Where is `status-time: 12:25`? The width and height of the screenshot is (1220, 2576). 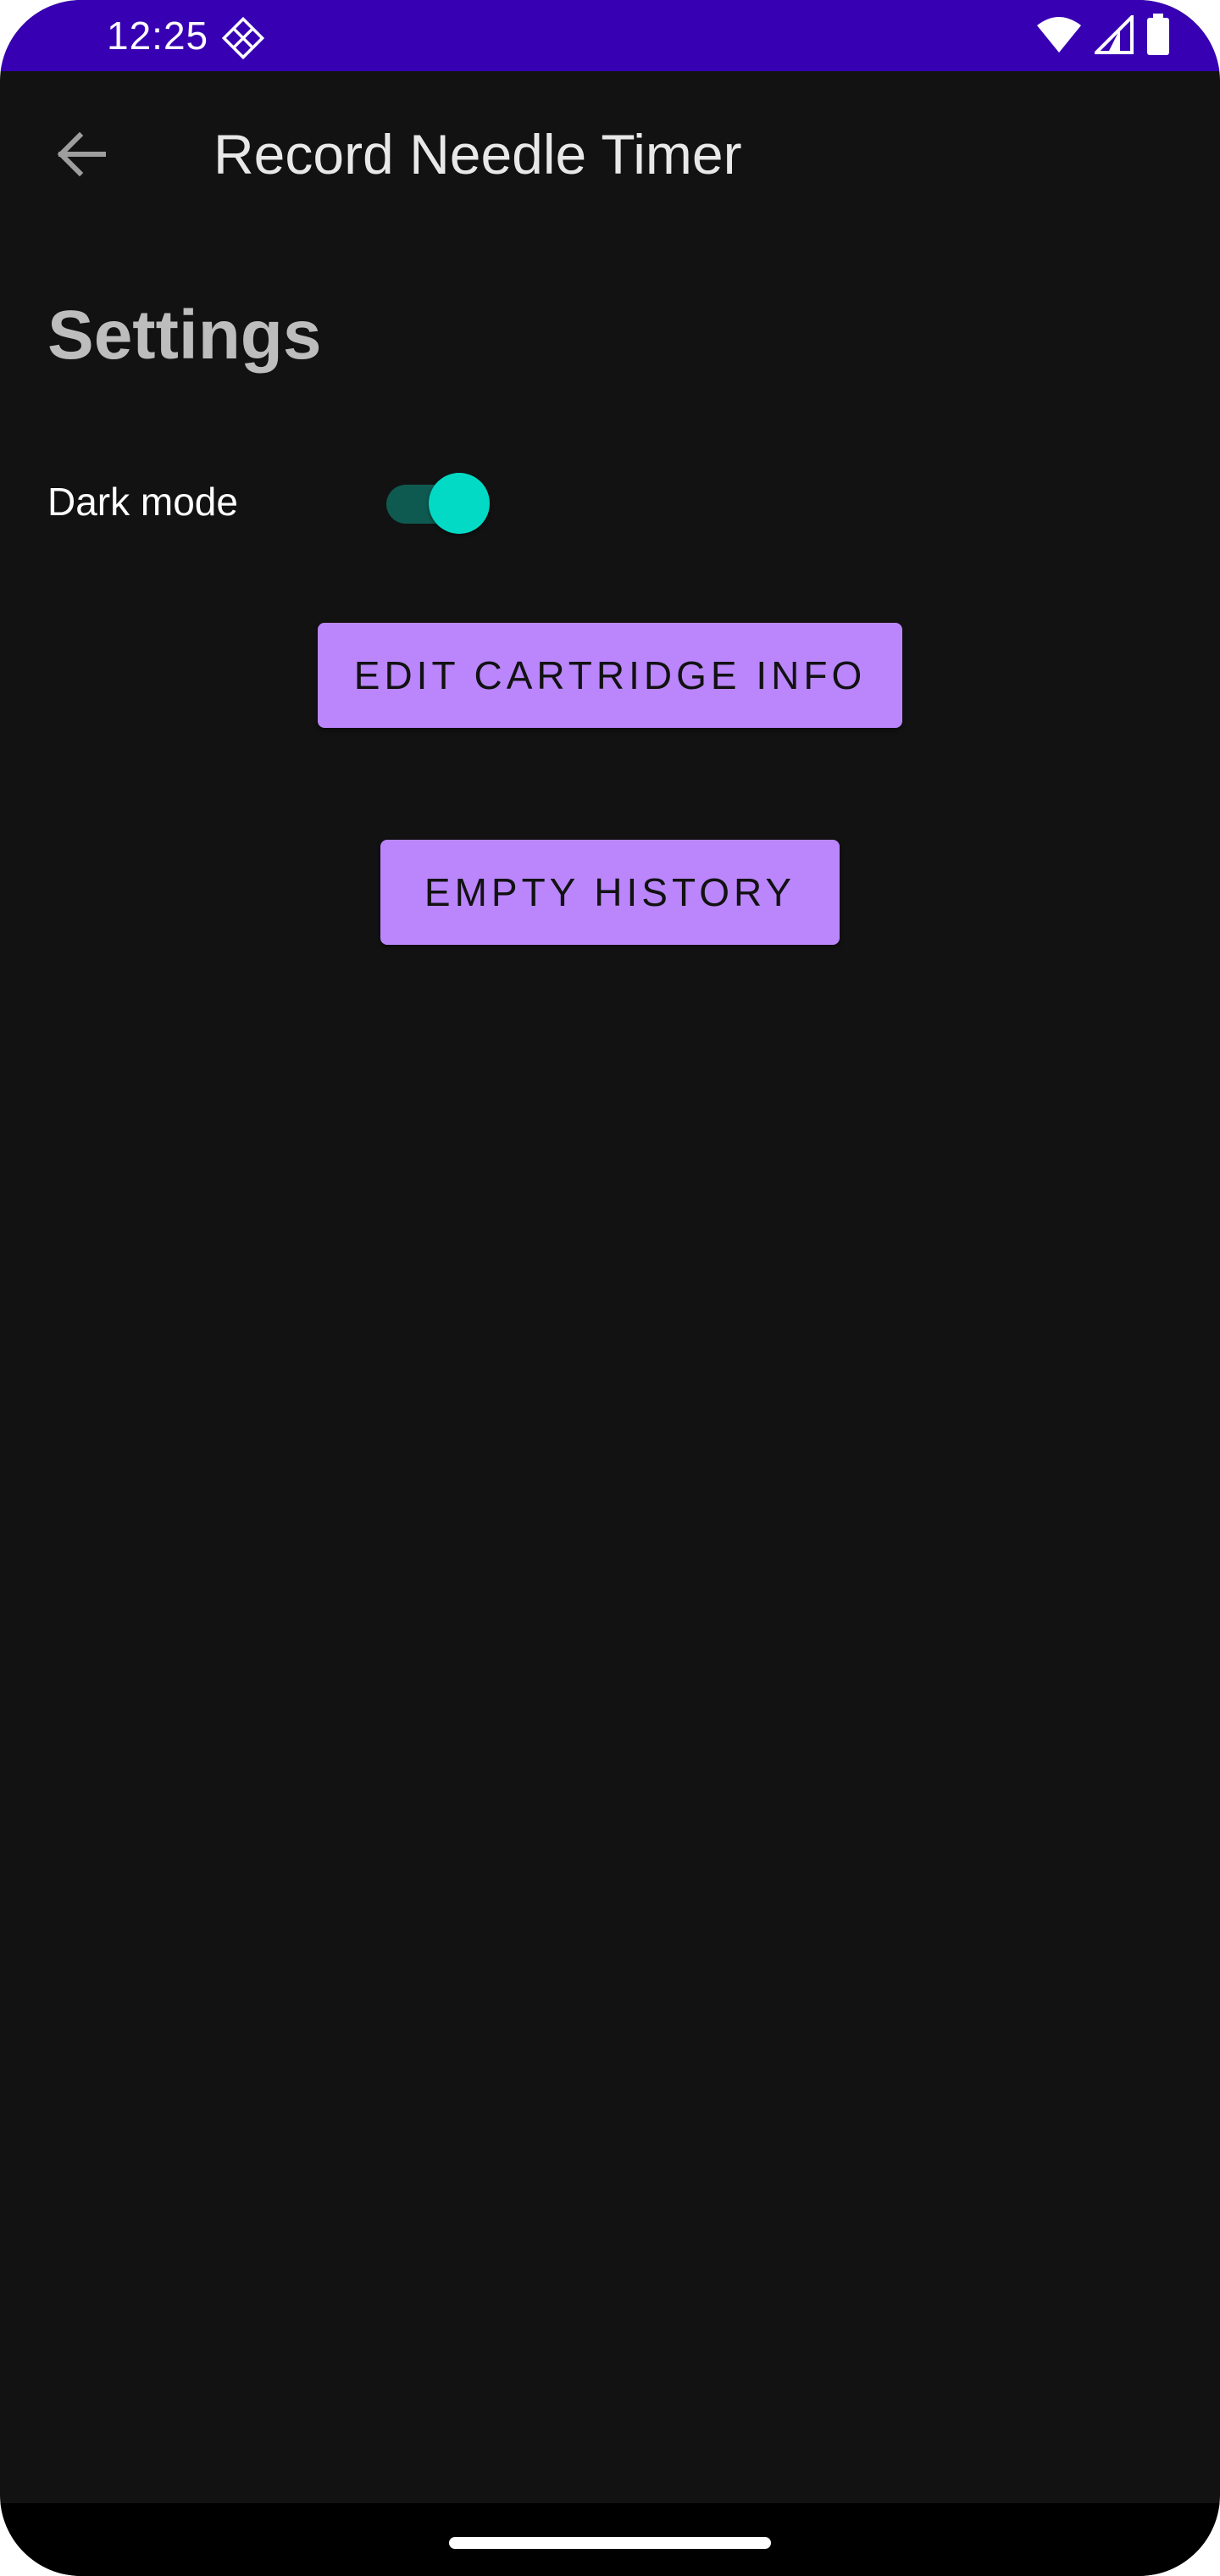
status-time: 12:25 is located at coordinates (158, 36).